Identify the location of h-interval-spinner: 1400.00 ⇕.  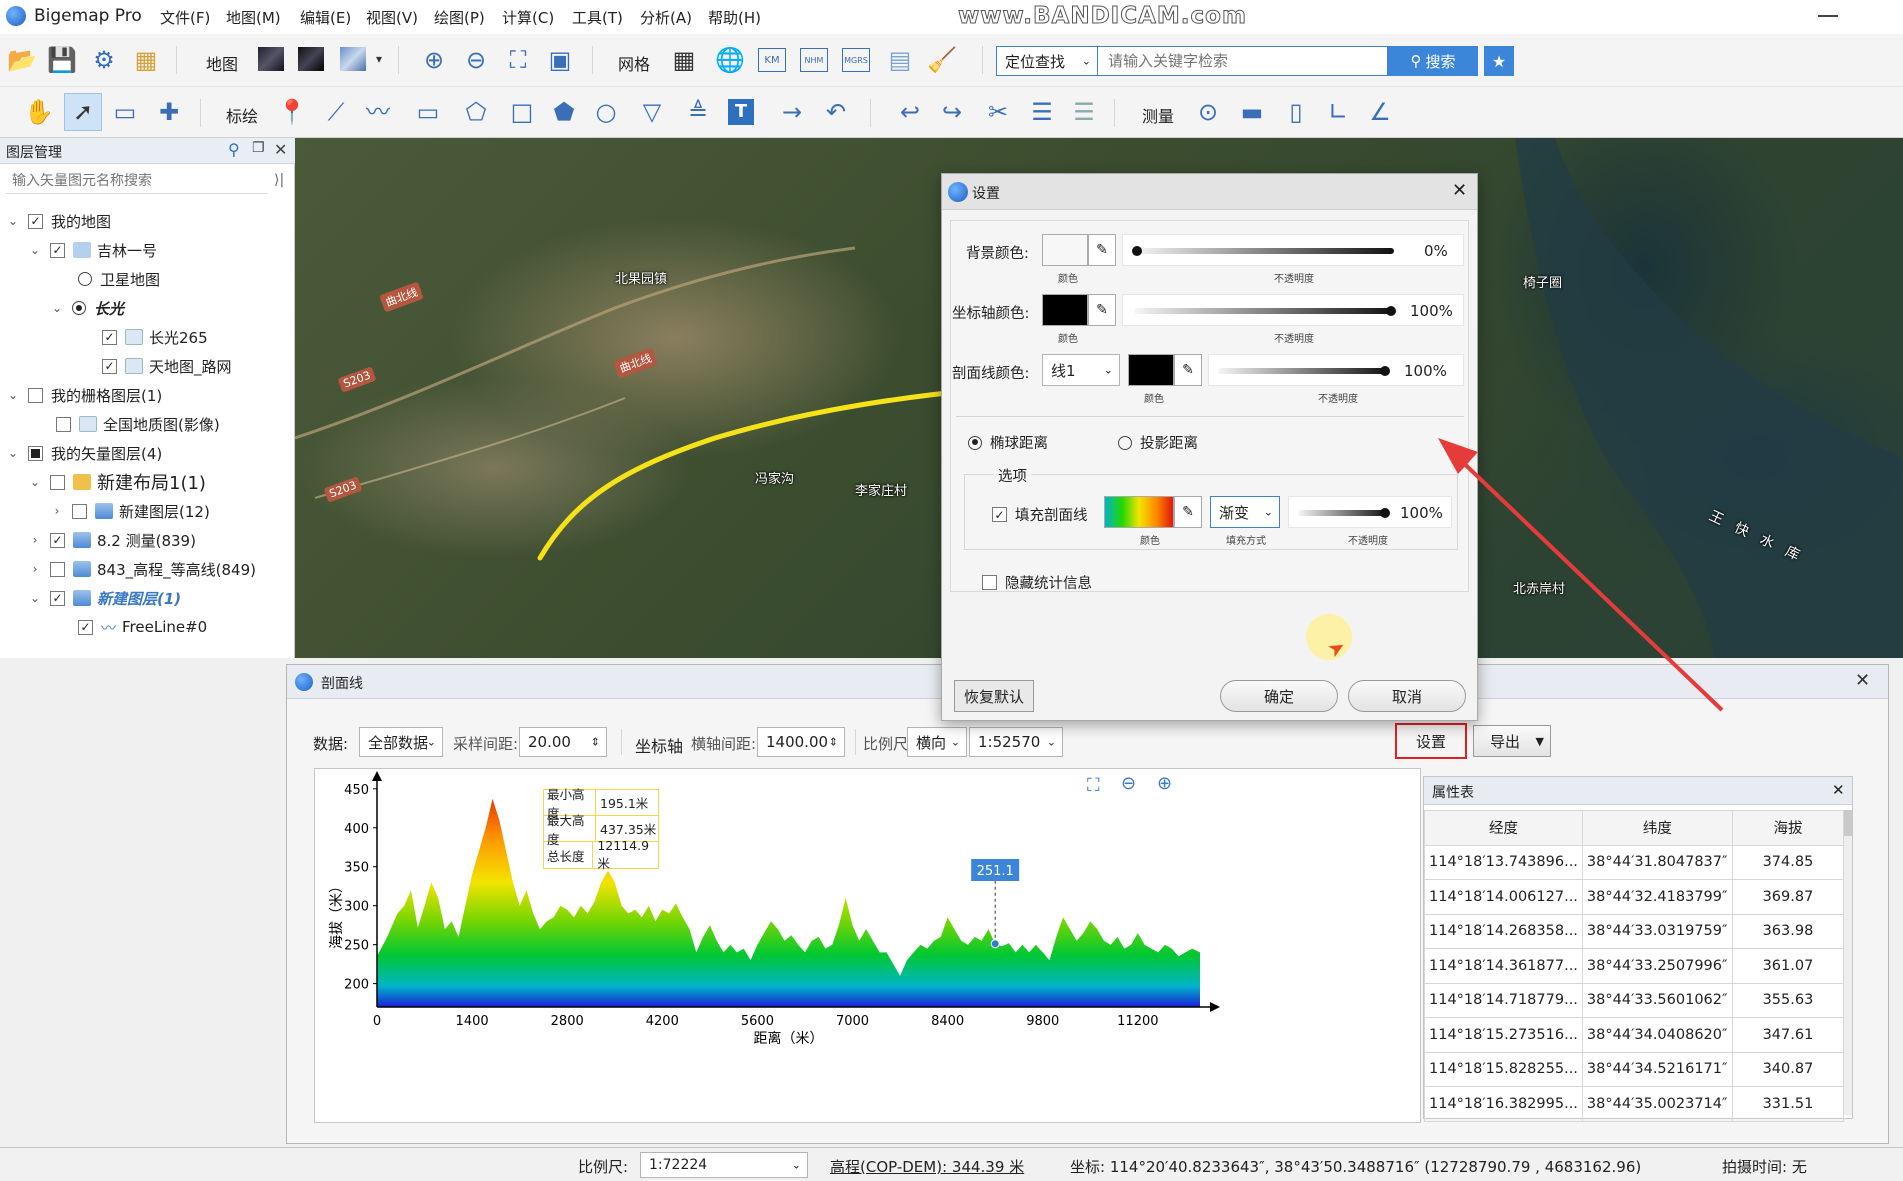
(801, 742).